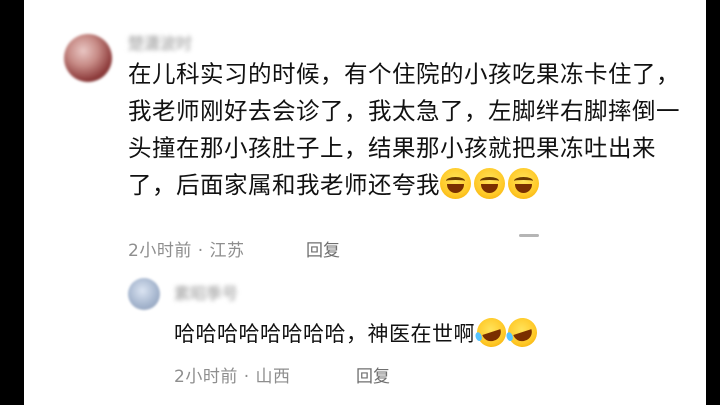 Image resolution: width=720 pixels, height=405 pixels. Describe the element at coordinates (206, 292) in the screenshot. I see `reply-author: 素昭季号` at that location.